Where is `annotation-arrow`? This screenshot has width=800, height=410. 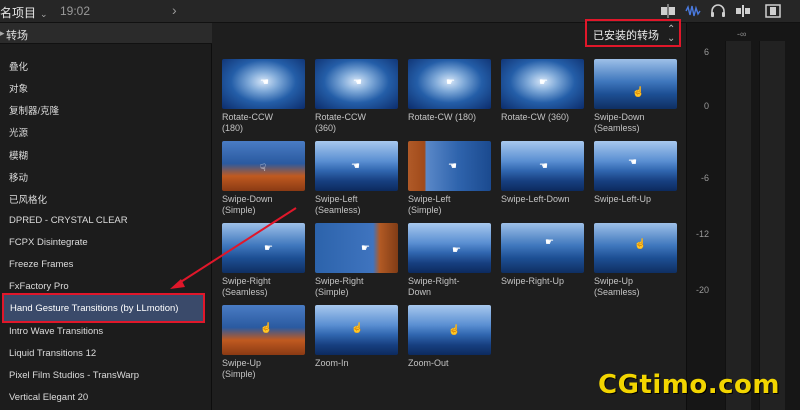 annotation-arrow is located at coordinates (233, 248).